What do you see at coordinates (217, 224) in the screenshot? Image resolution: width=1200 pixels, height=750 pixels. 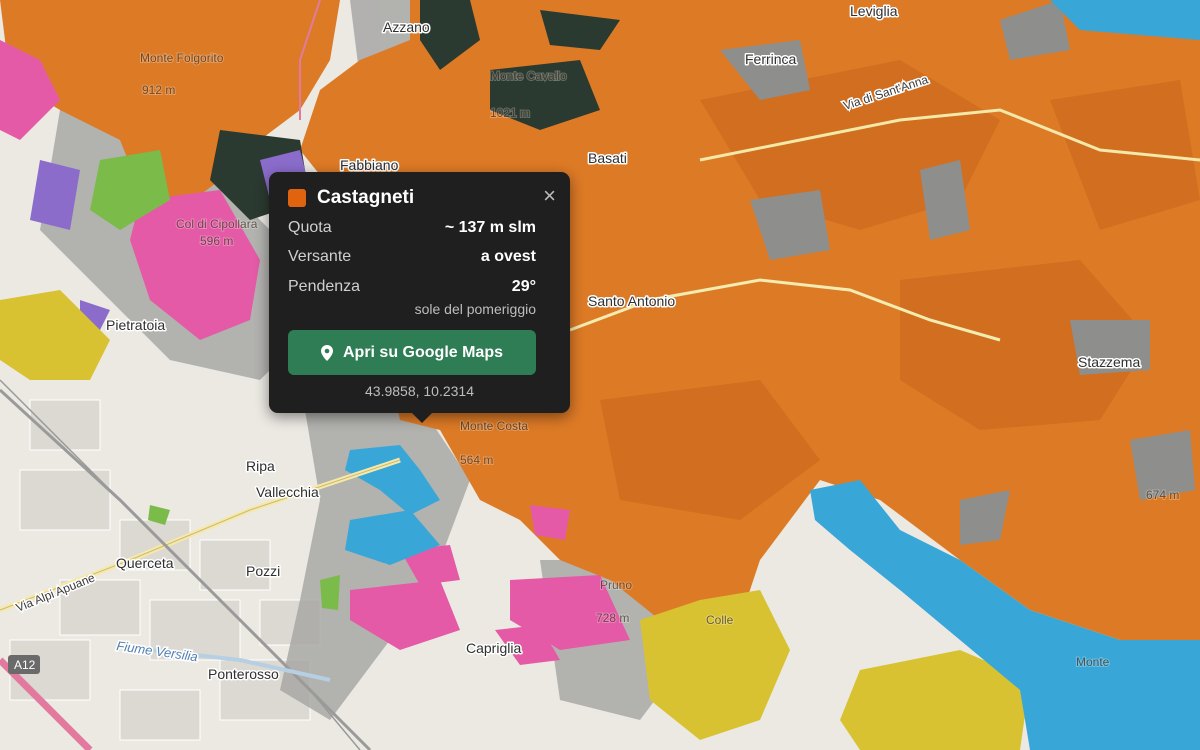 I see `svg-text: Col di Cipollara` at bounding box center [217, 224].